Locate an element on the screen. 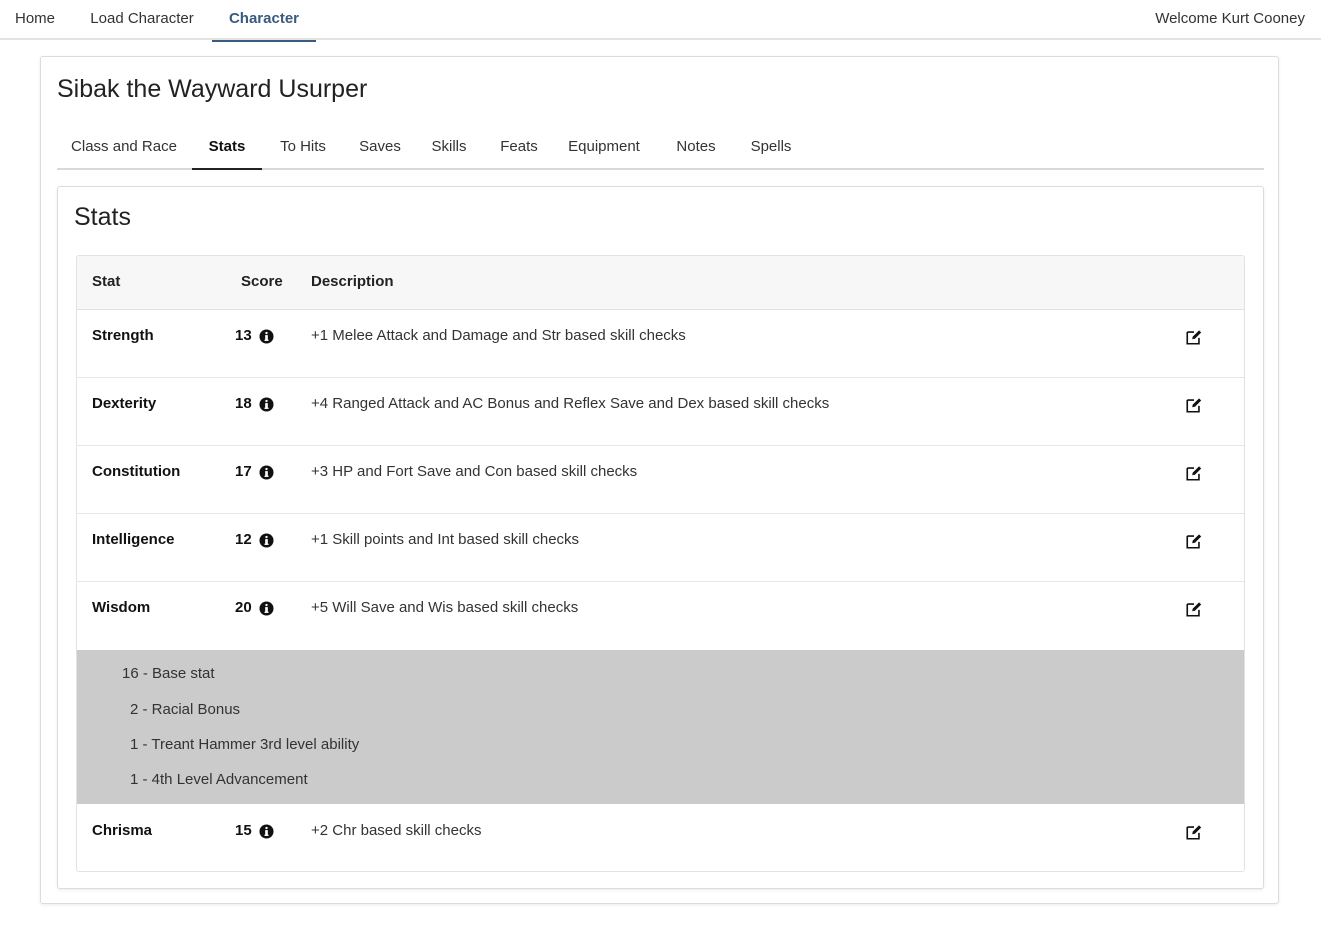  stat-score: 13 is located at coordinates (243, 335).